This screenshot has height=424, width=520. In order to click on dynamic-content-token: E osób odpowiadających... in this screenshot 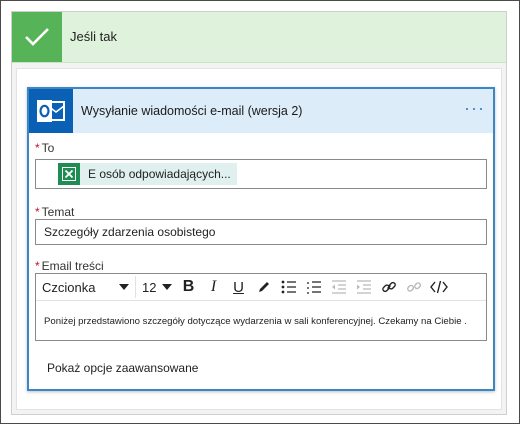, I will do `click(147, 174)`.